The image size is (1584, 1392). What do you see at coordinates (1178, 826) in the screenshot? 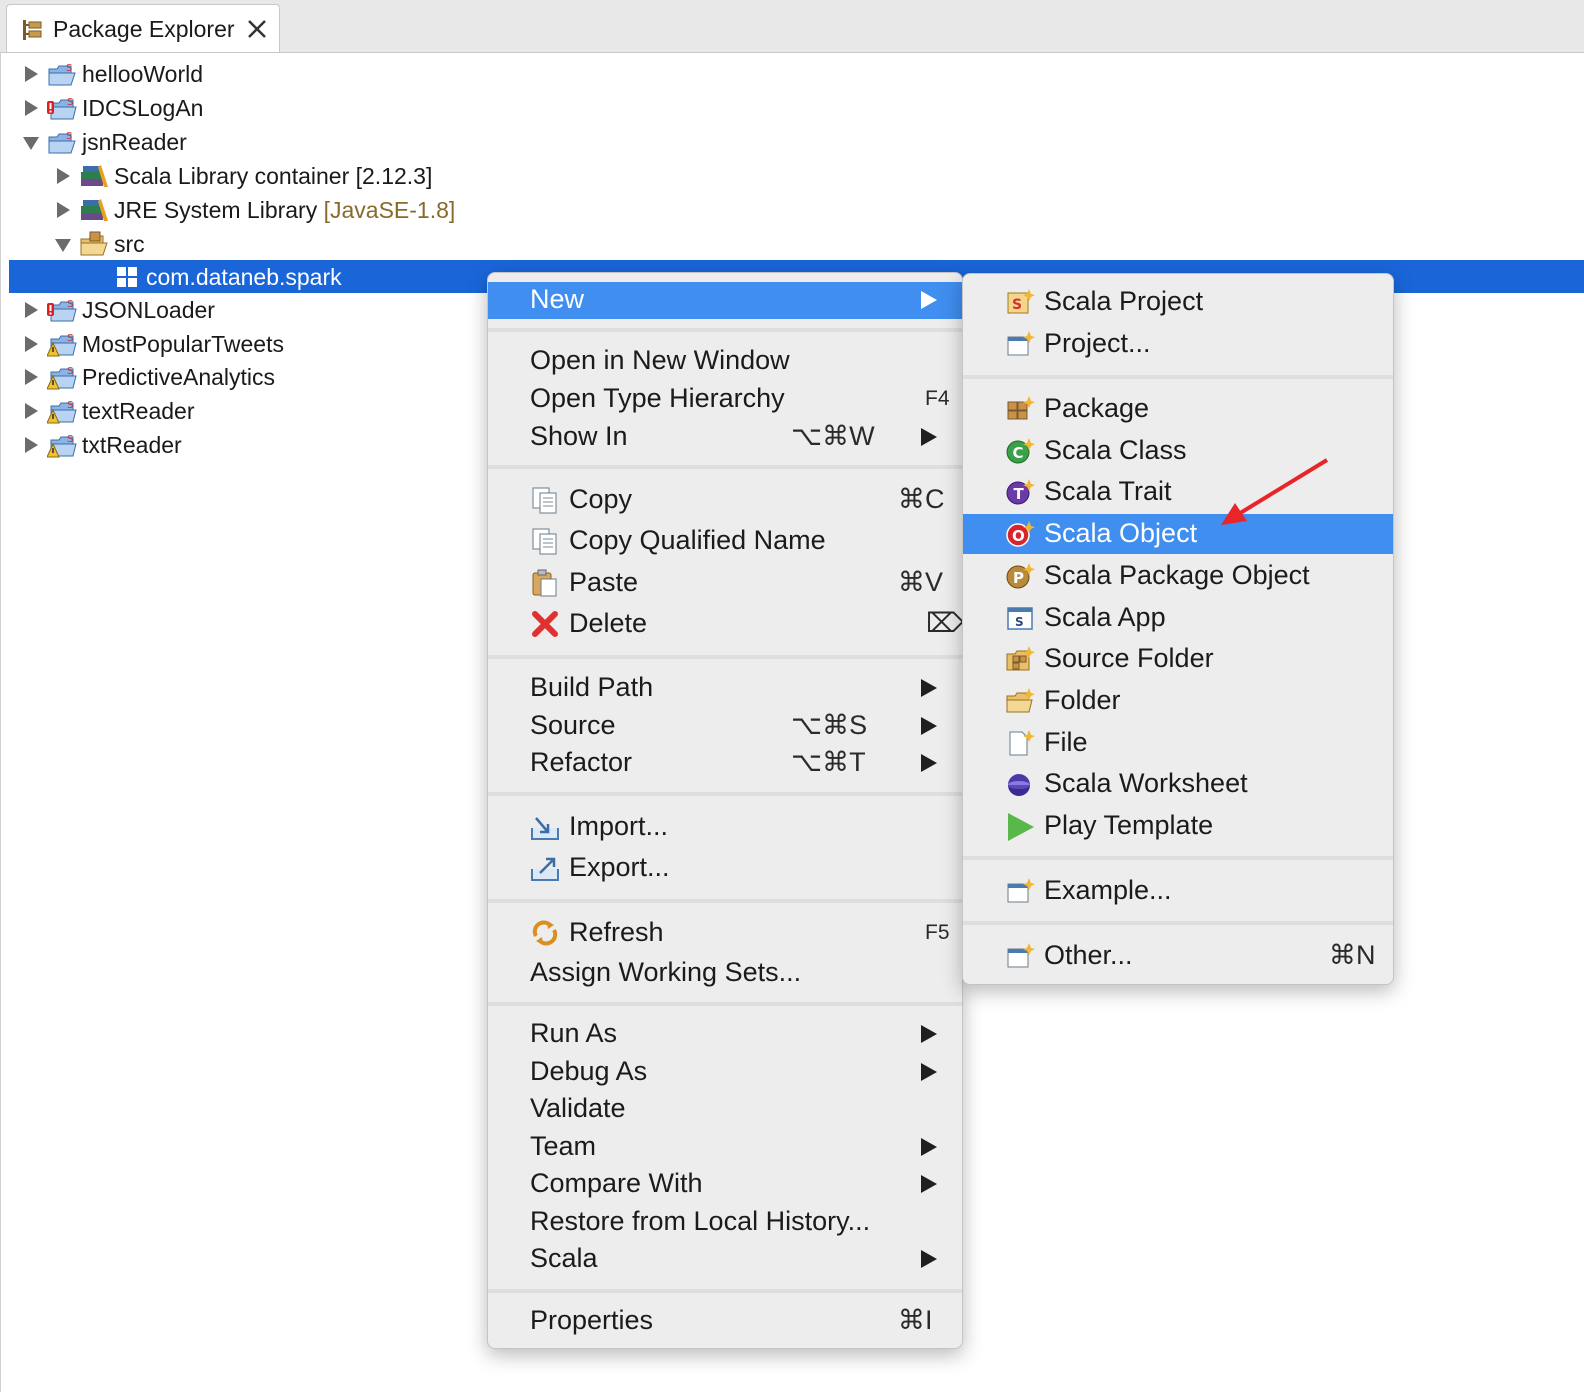
I see `menu-item-play-template: Play Template` at bounding box center [1178, 826].